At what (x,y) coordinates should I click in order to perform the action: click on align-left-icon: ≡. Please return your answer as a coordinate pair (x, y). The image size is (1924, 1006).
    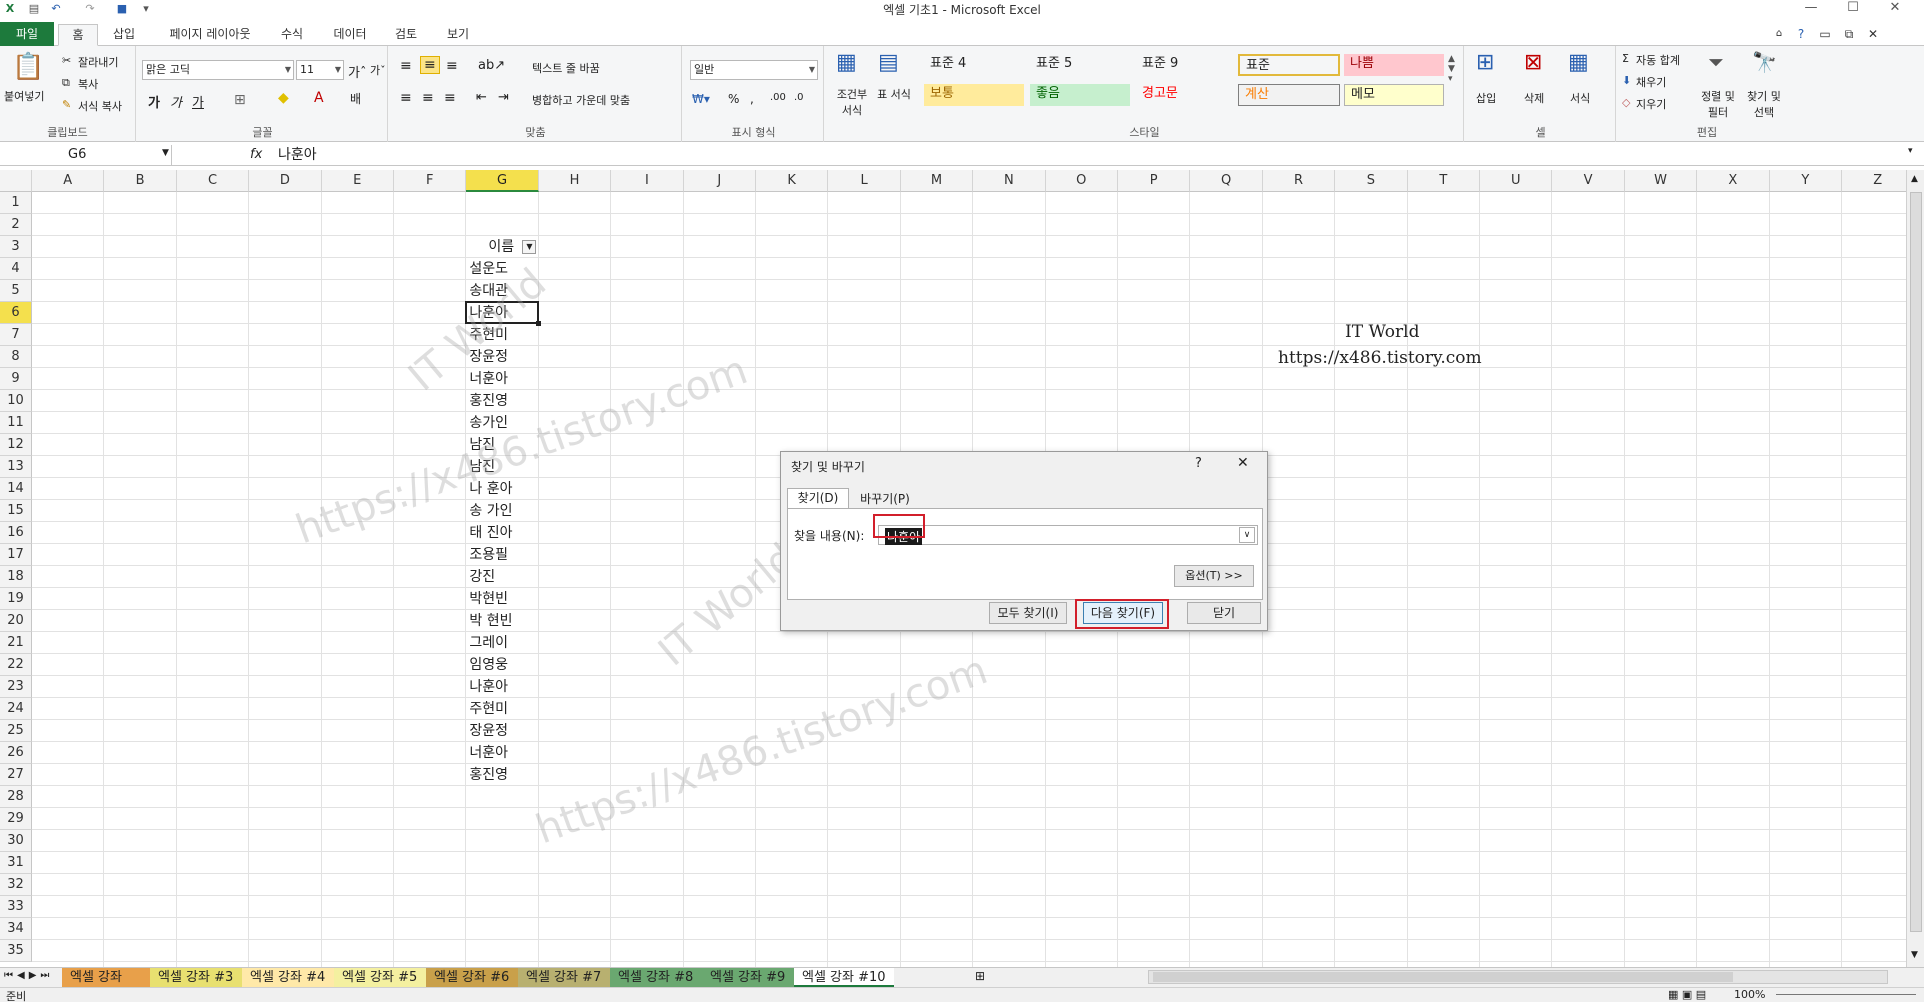
    Looking at the image, I should click on (406, 98).